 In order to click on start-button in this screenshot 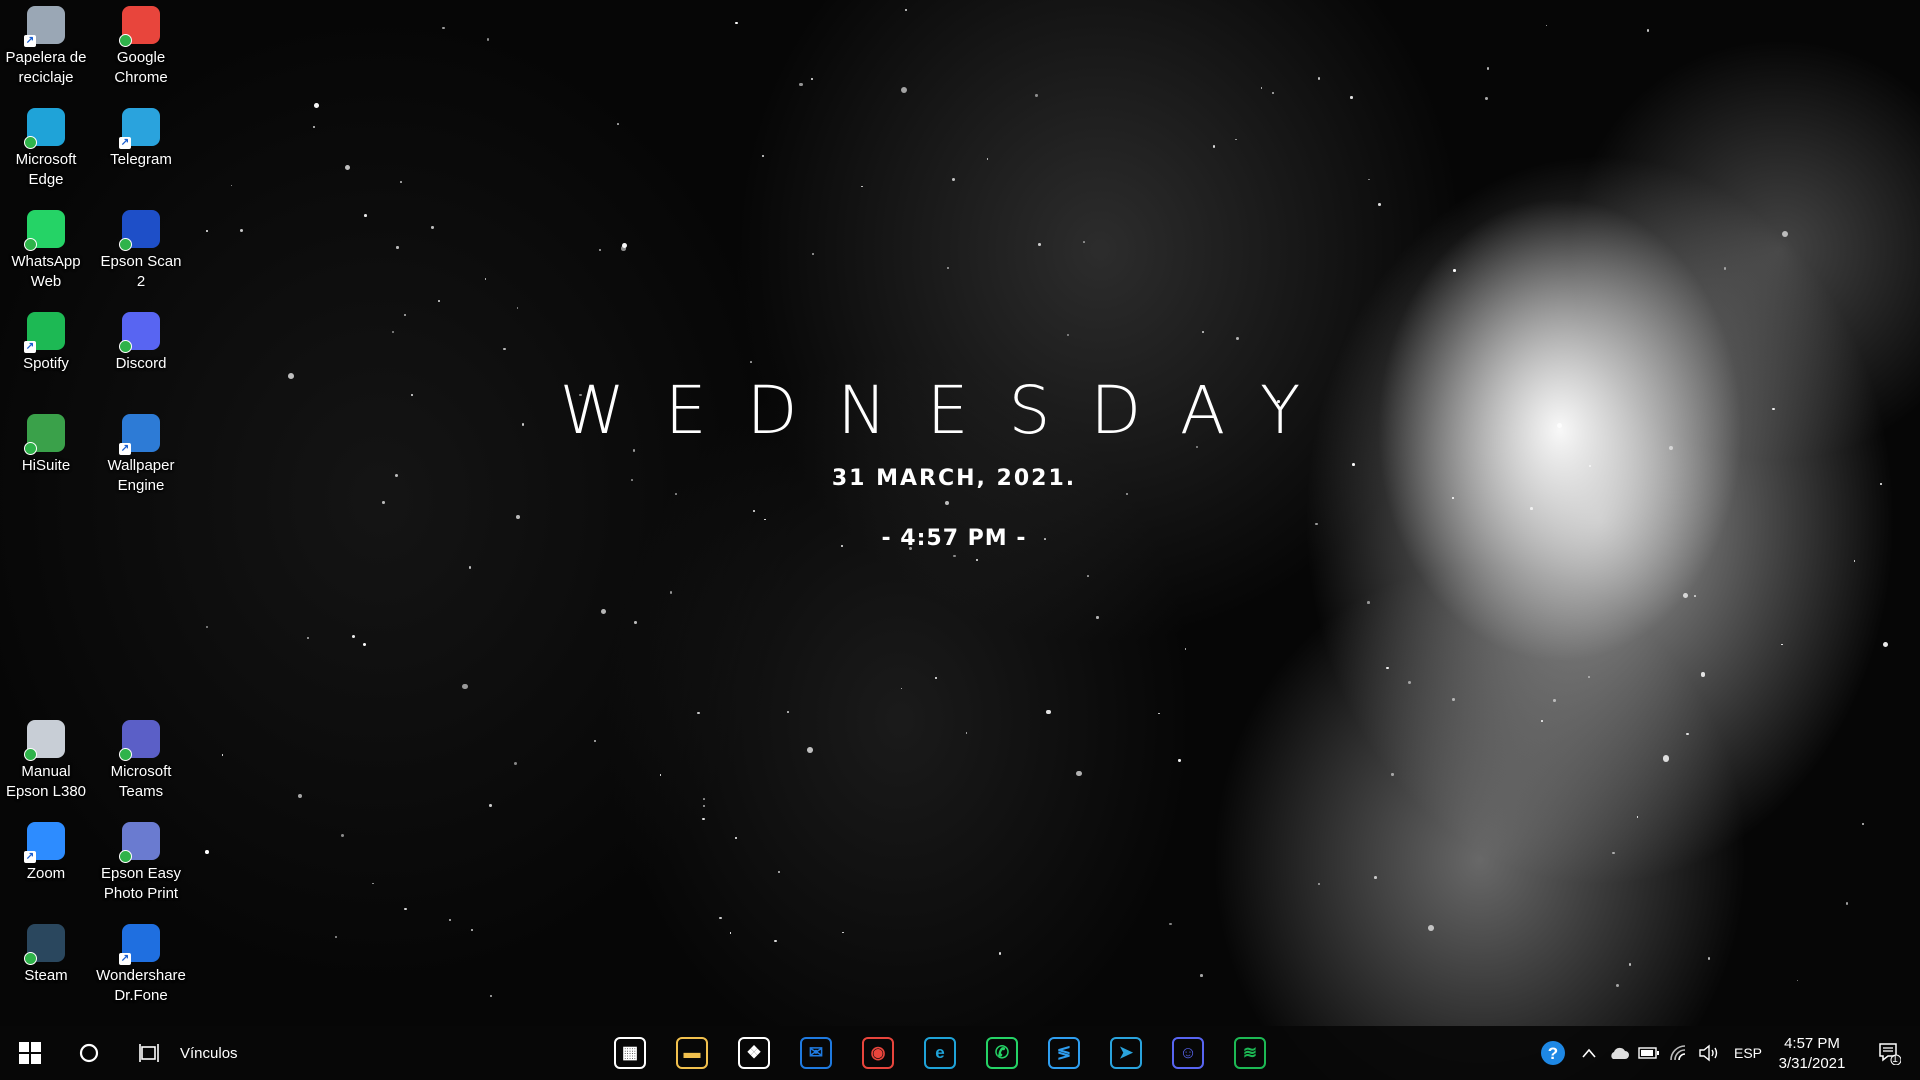, I will do `click(30, 1053)`.